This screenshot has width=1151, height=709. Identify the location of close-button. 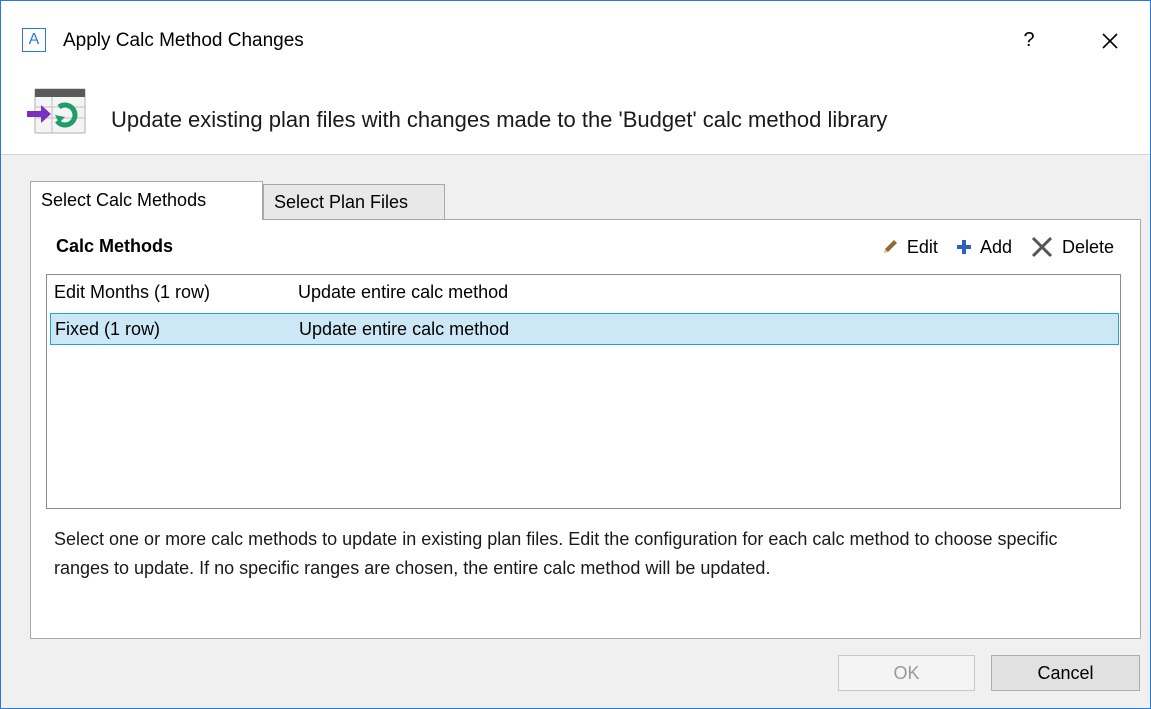
(1110, 41).